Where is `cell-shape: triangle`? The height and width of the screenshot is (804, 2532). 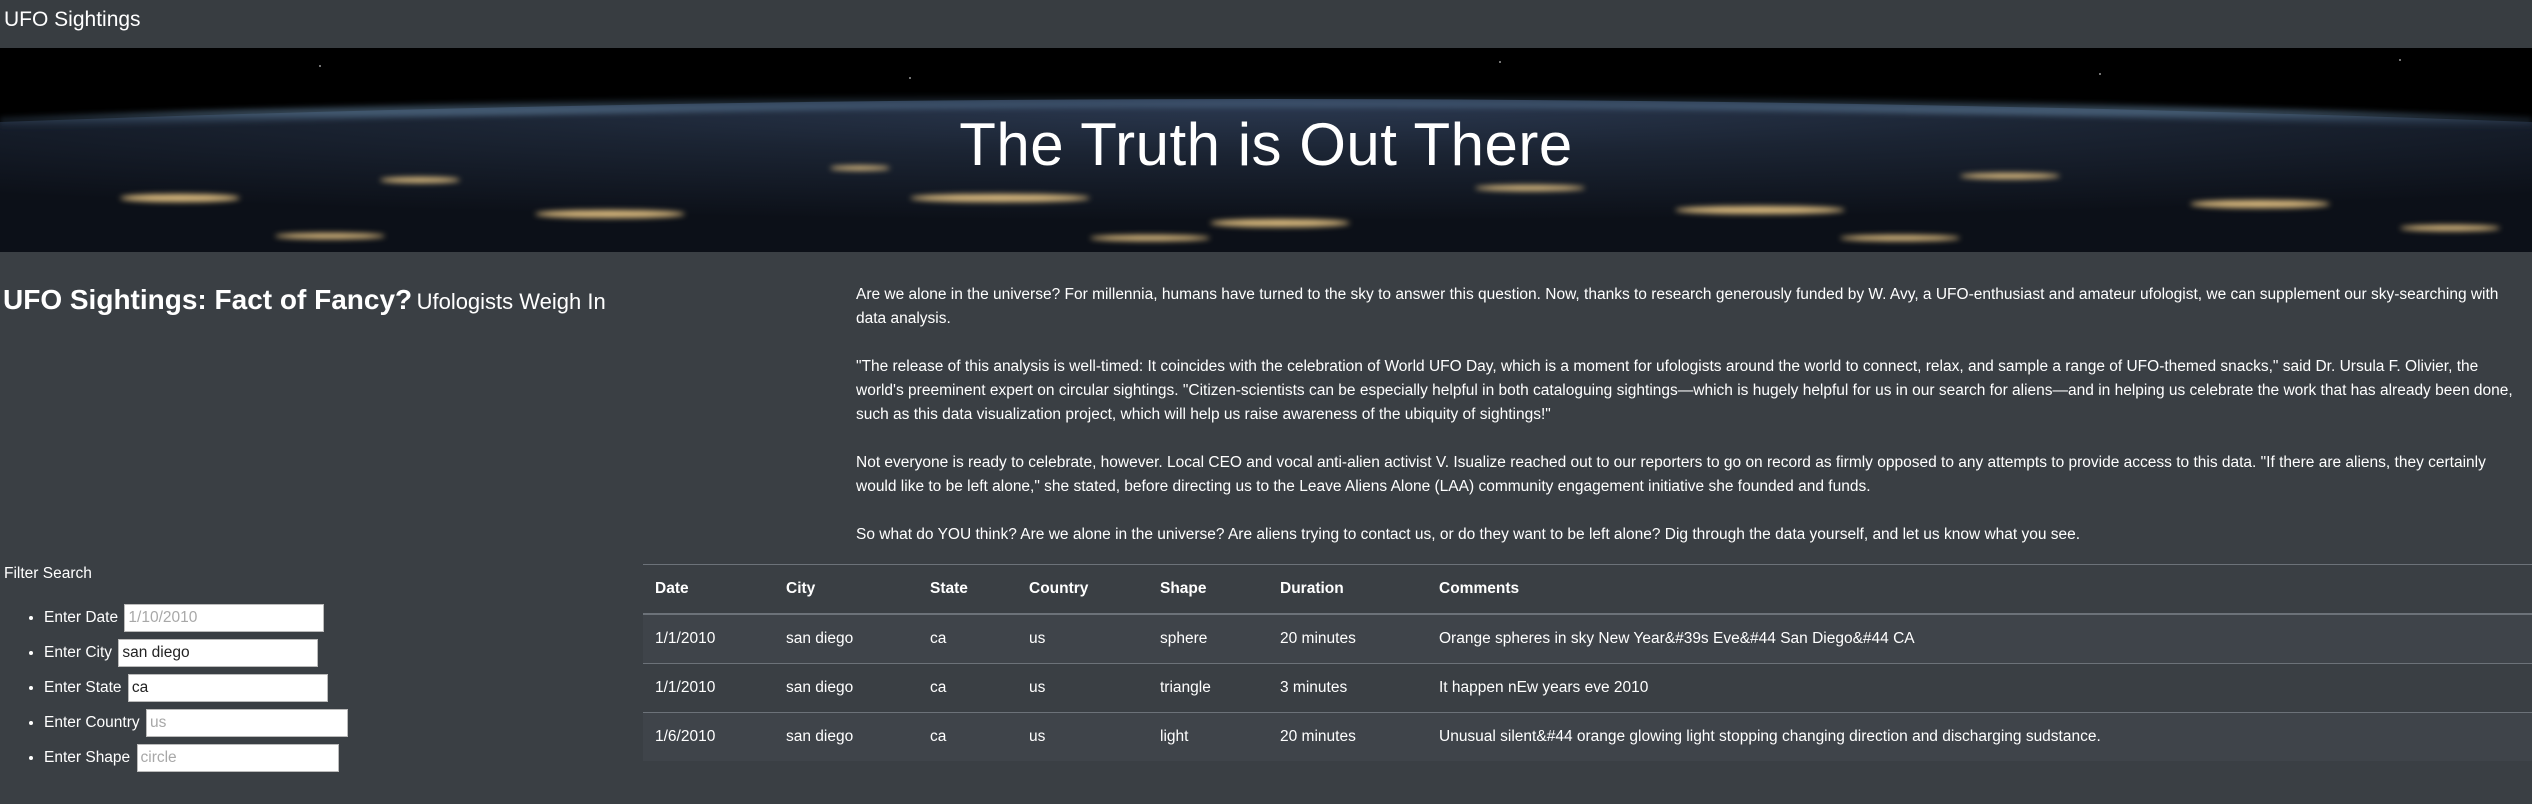
cell-shape: triangle is located at coordinates (1208, 688).